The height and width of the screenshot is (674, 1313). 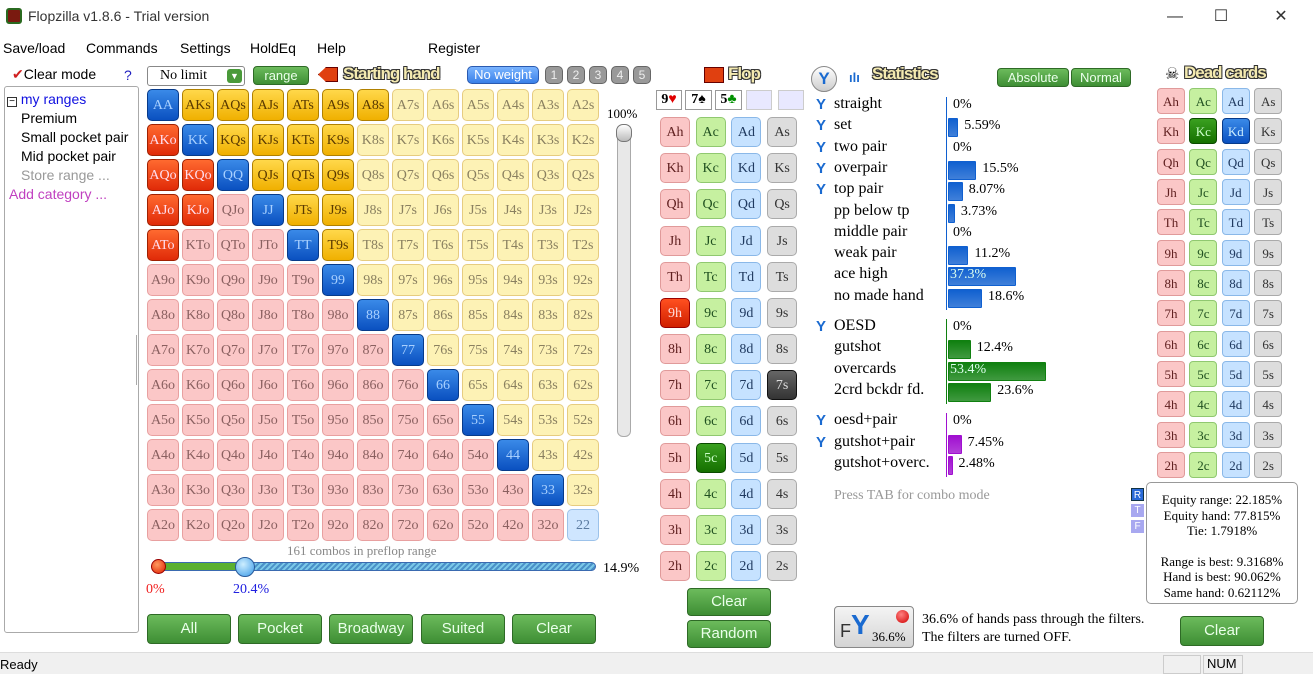 I want to click on hand-cell-Q7s: Q7s, so click(x=408, y=175).